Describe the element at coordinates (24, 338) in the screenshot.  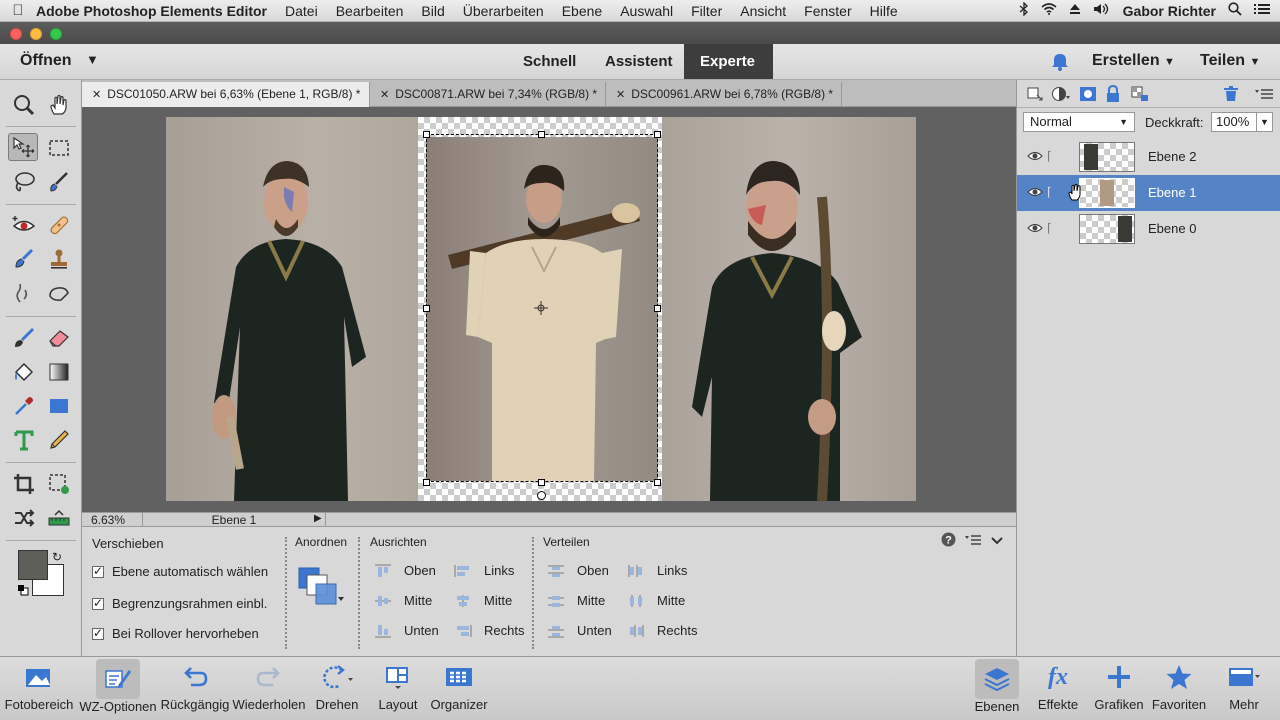
I see `brush-tool-icon` at that location.